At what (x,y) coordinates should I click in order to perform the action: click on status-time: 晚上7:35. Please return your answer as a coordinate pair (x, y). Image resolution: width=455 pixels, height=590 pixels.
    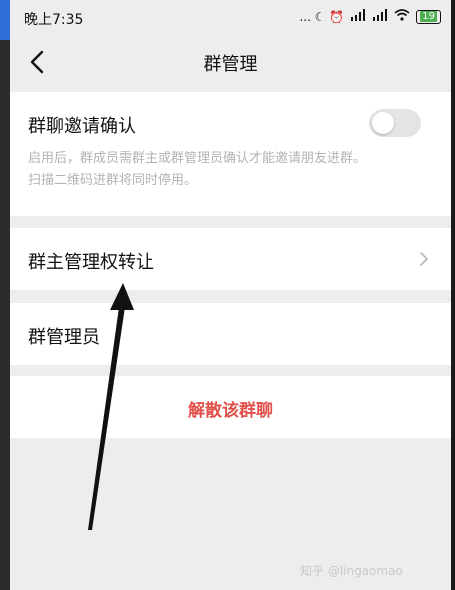
    Looking at the image, I should click on (54, 20).